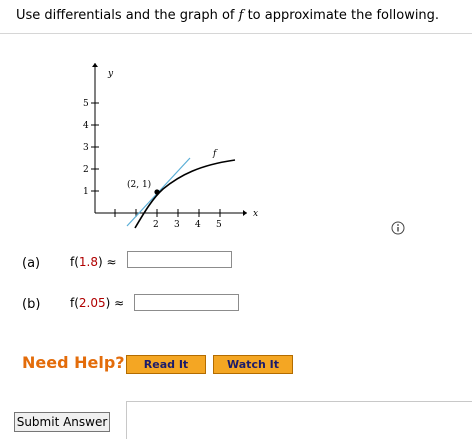 The width and height of the screenshot is (472, 439). I want to click on x-axis-label: x, so click(255, 214).